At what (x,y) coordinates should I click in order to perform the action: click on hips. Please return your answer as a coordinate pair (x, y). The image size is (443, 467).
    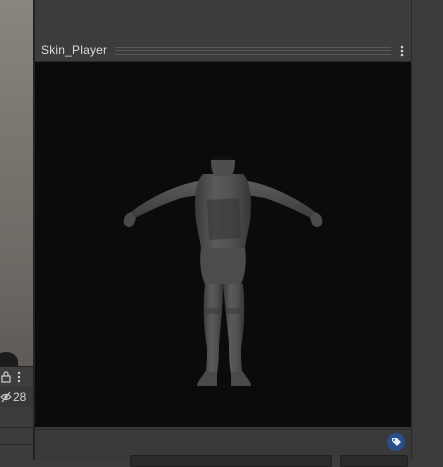
    Looking at the image, I should click on (223, 266).